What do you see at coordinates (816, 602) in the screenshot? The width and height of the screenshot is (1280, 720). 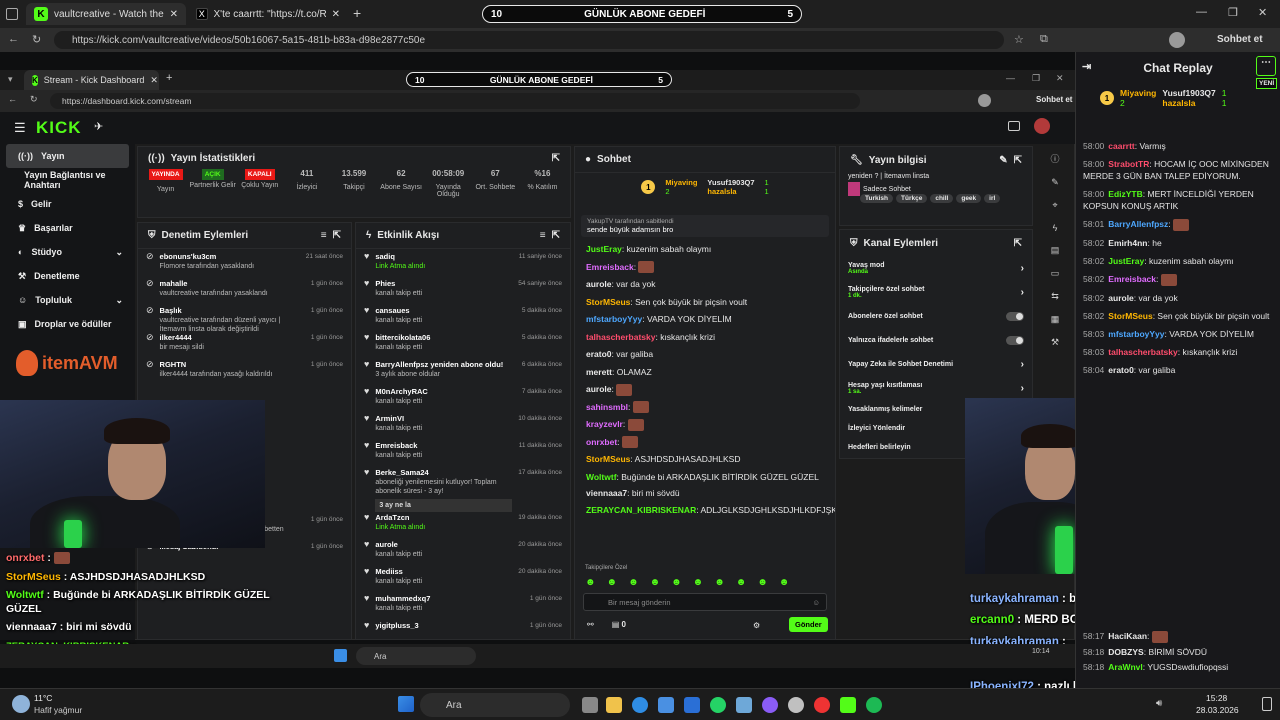 I see `emoji-icon: ☺` at bounding box center [816, 602].